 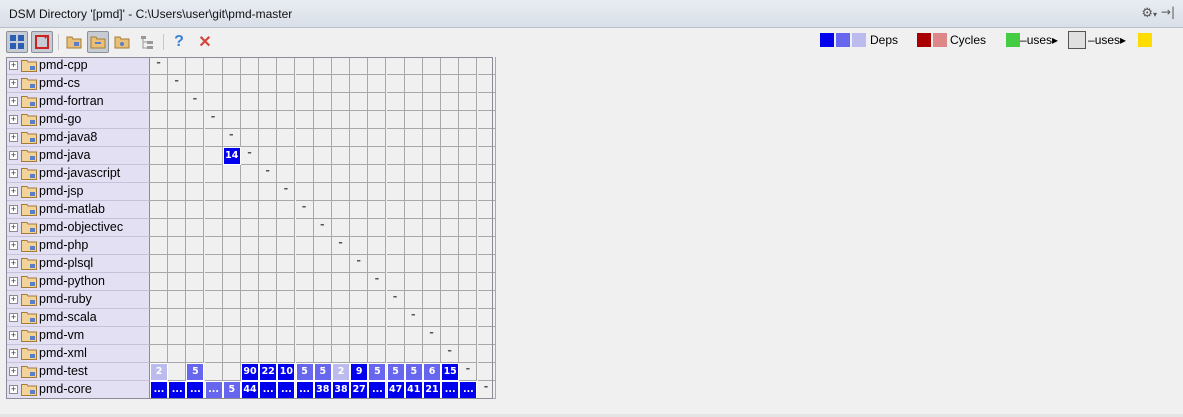 I want to click on module-header: + pmd-vm, so click(x=78, y=336).